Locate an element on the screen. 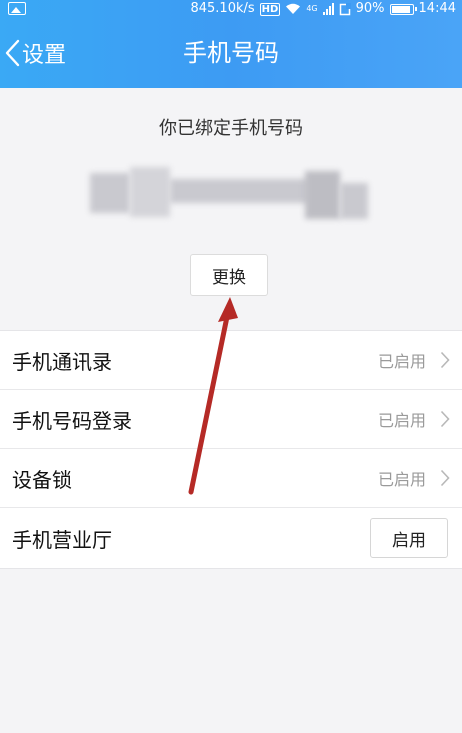  item-label: 设备锁 is located at coordinates (42, 479).